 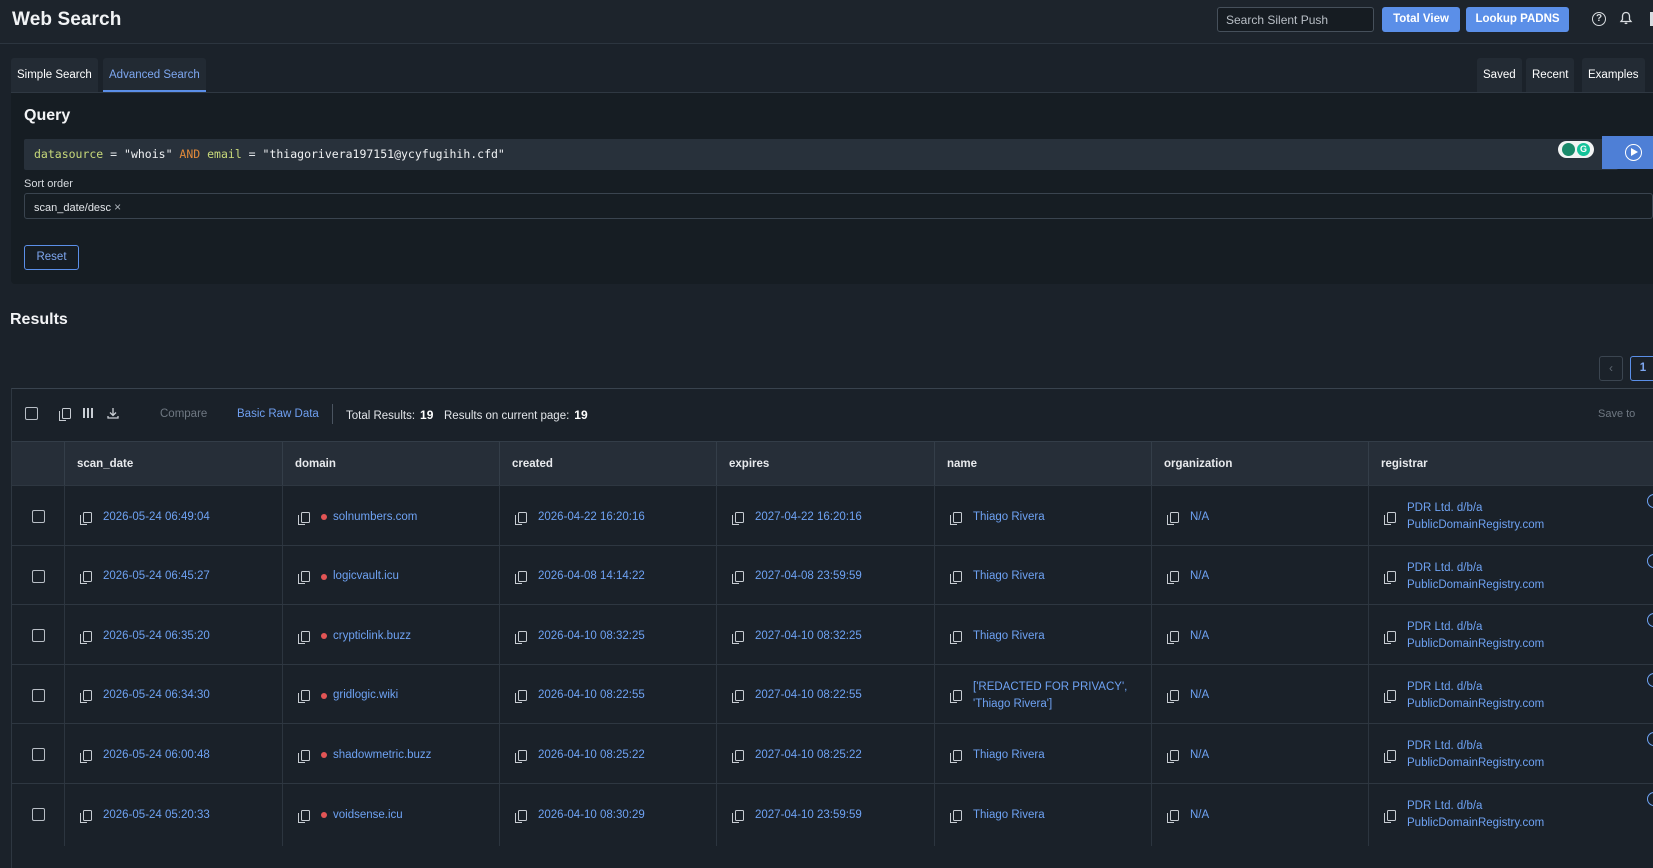 I want to click on search-input, so click(x=1295, y=19).